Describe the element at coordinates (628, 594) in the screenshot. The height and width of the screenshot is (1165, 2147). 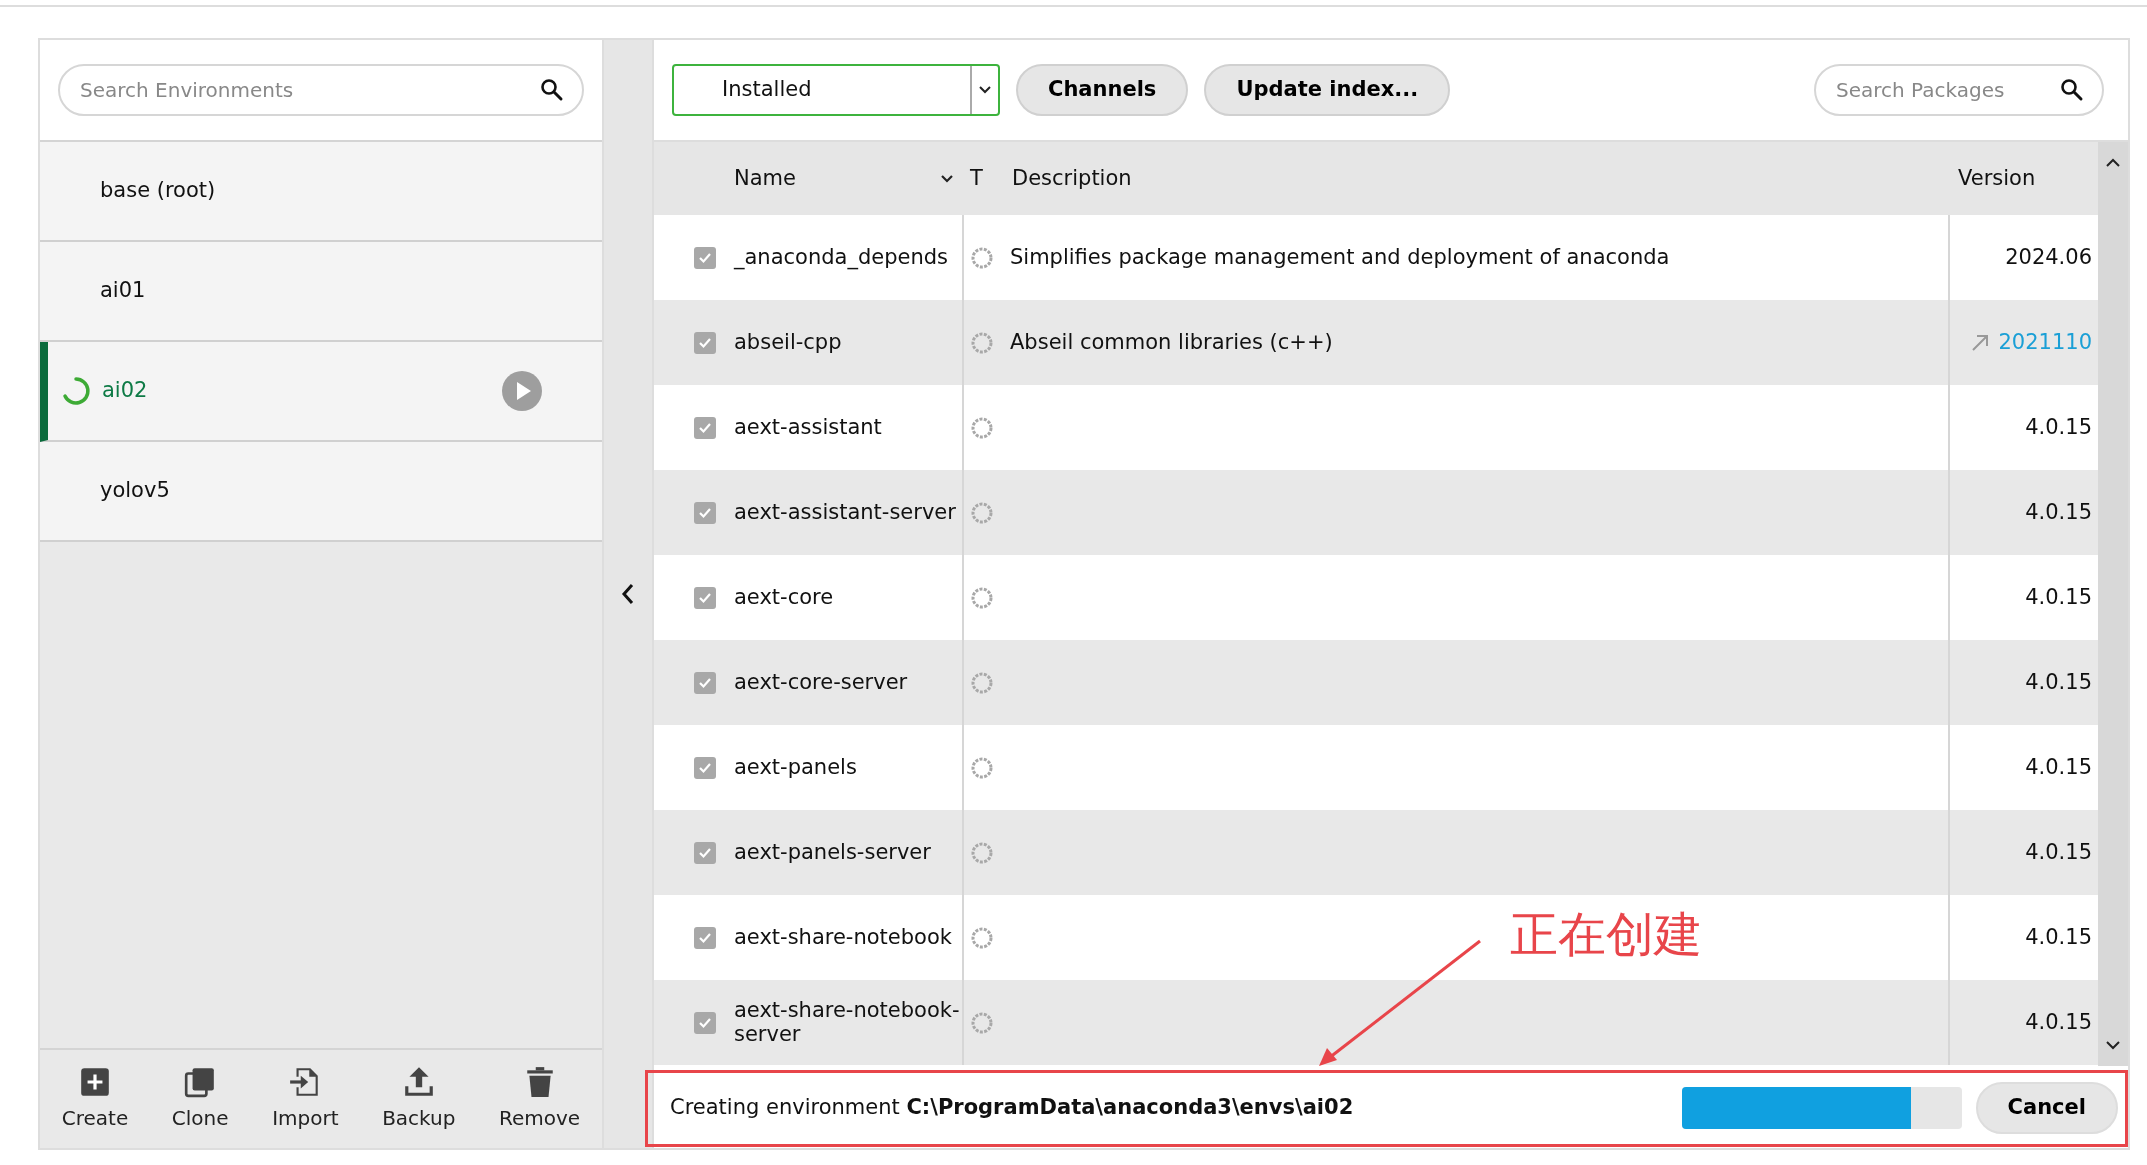
I see `collapse-chevron-icon` at that location.